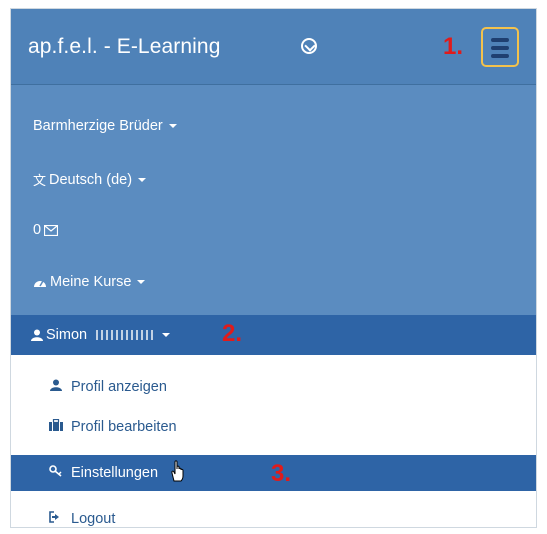  Describe the element at coordinates (117, 473) in the screenshot. I see `dropdown-settings: Einstellungen` at that location.